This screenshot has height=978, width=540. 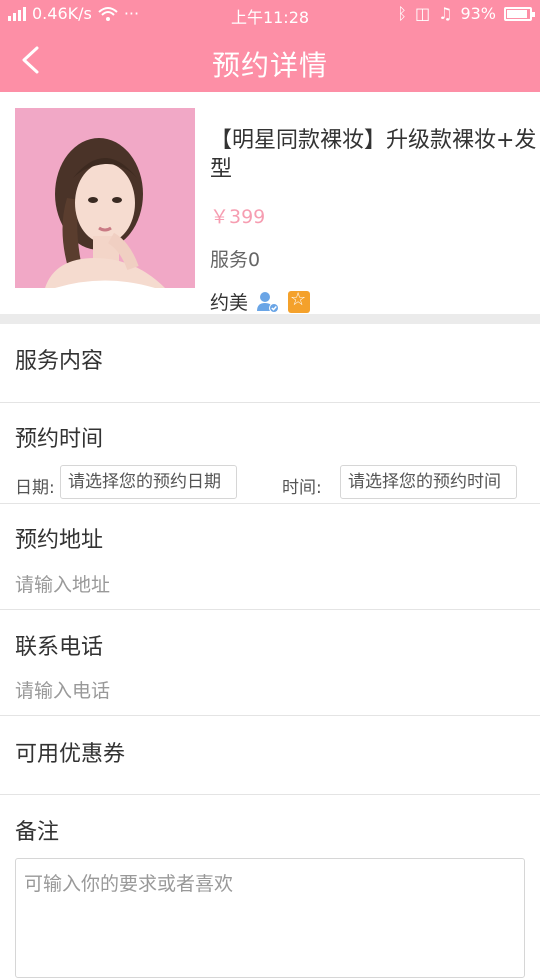 What do you see at coordinates (269, 65) in the screenshot?
I see `page-title: 预约详情` at bounding box center [269, 65].